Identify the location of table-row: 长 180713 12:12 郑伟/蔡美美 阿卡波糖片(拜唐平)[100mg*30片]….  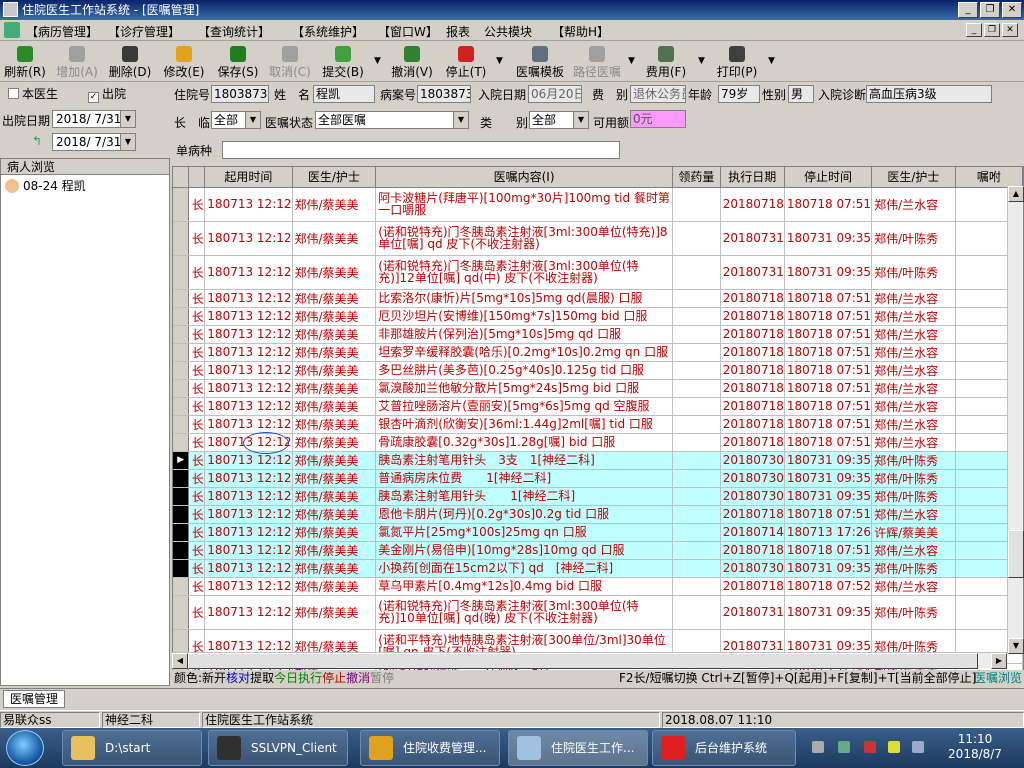
(598, 204).